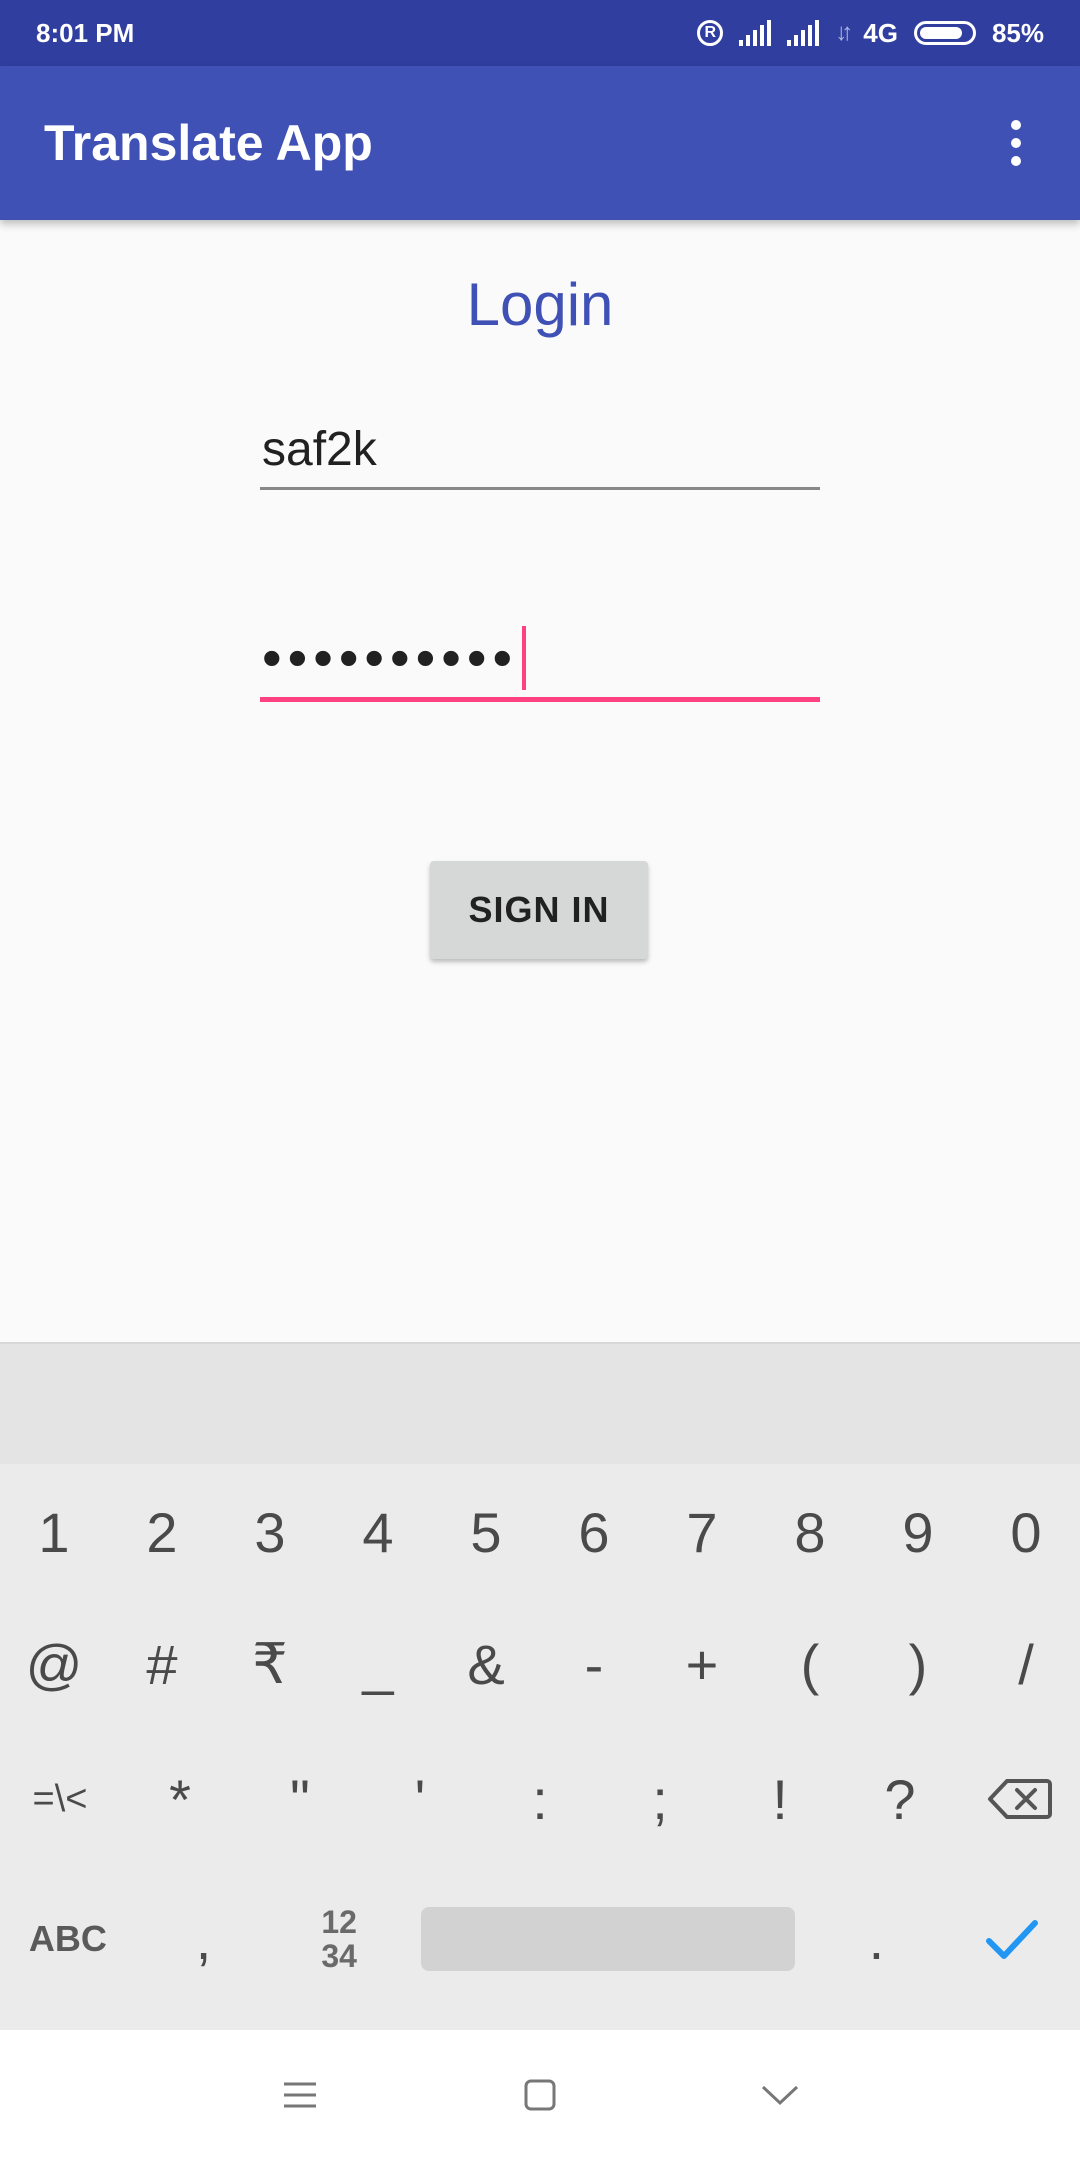  Describe the element at coordinates (876, 1939) in the screenshot. I see `key-period: .` at that location.